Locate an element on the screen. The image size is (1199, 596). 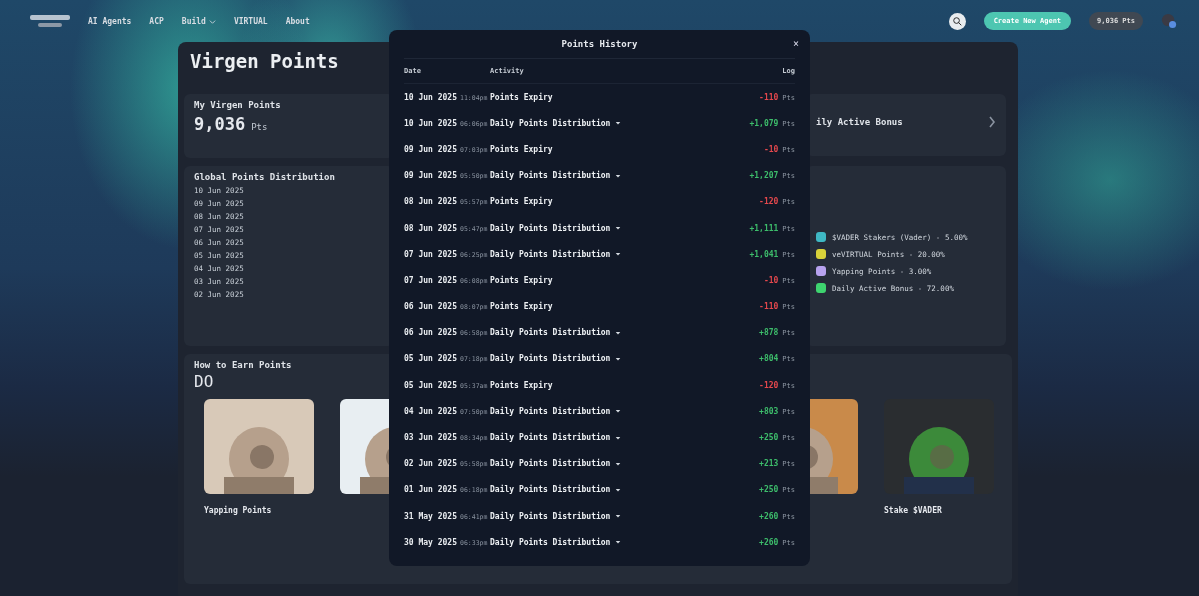
page-title: Virgen Points is located at coordinates (264, 61).